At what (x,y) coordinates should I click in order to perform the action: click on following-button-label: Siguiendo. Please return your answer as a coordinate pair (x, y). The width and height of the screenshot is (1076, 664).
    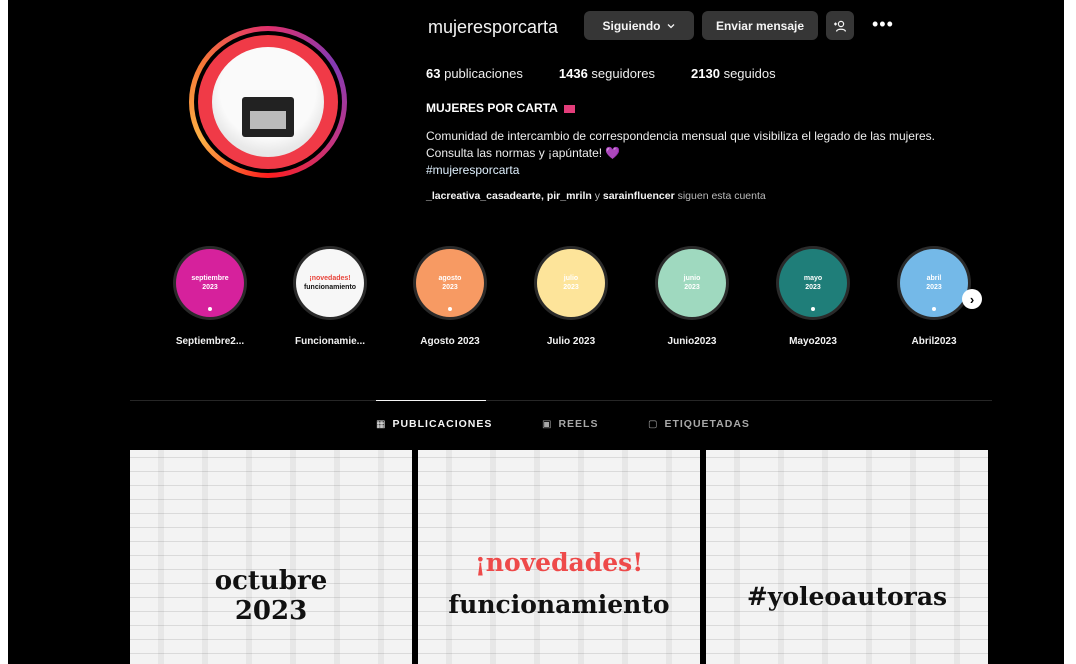
    Looking at the image, I should click on (631, 25).